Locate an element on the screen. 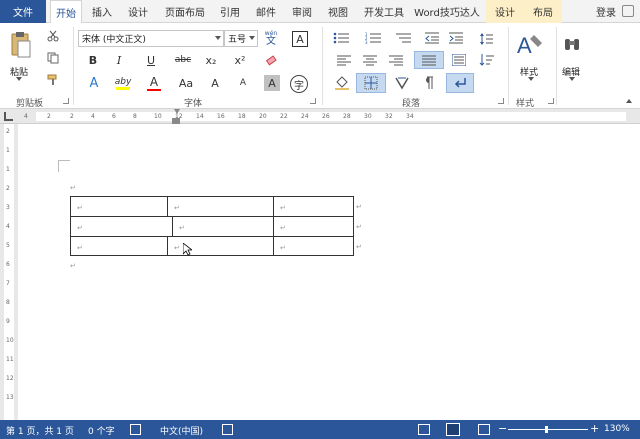 This screenshot has width=640, height=439. cut-icon is located at coordinates (53, 36).